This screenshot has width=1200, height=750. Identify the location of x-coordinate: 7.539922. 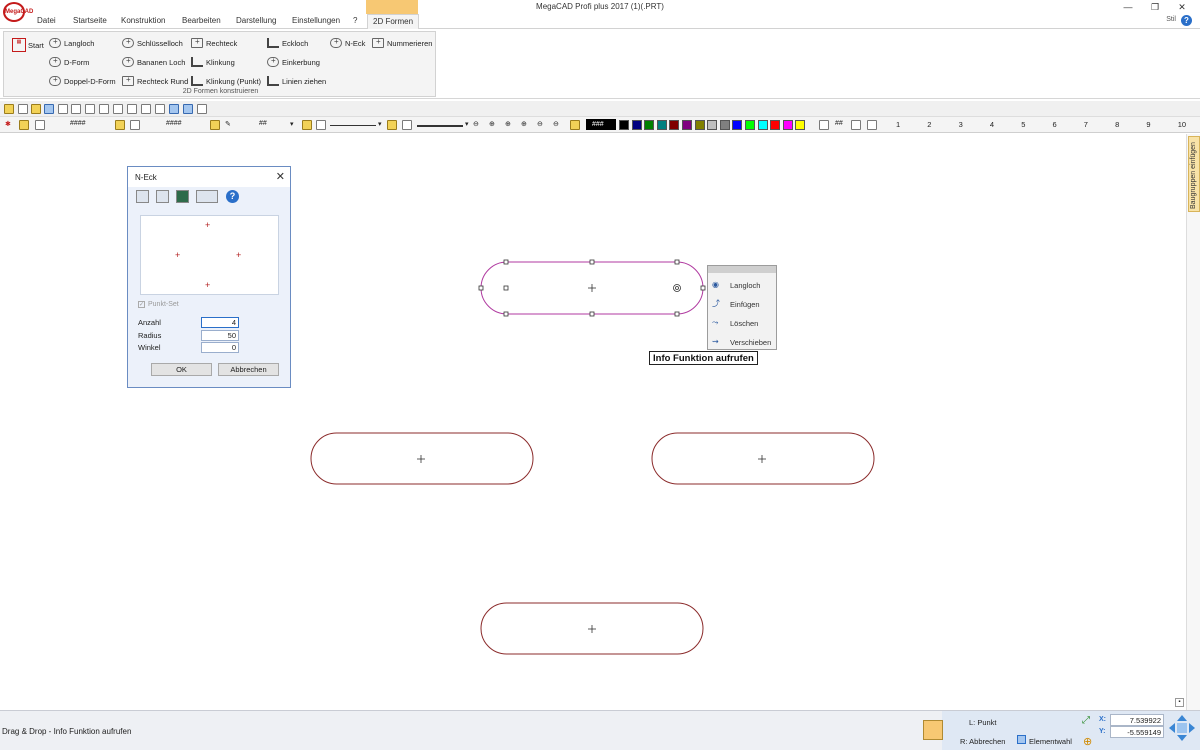
(1137, 720).